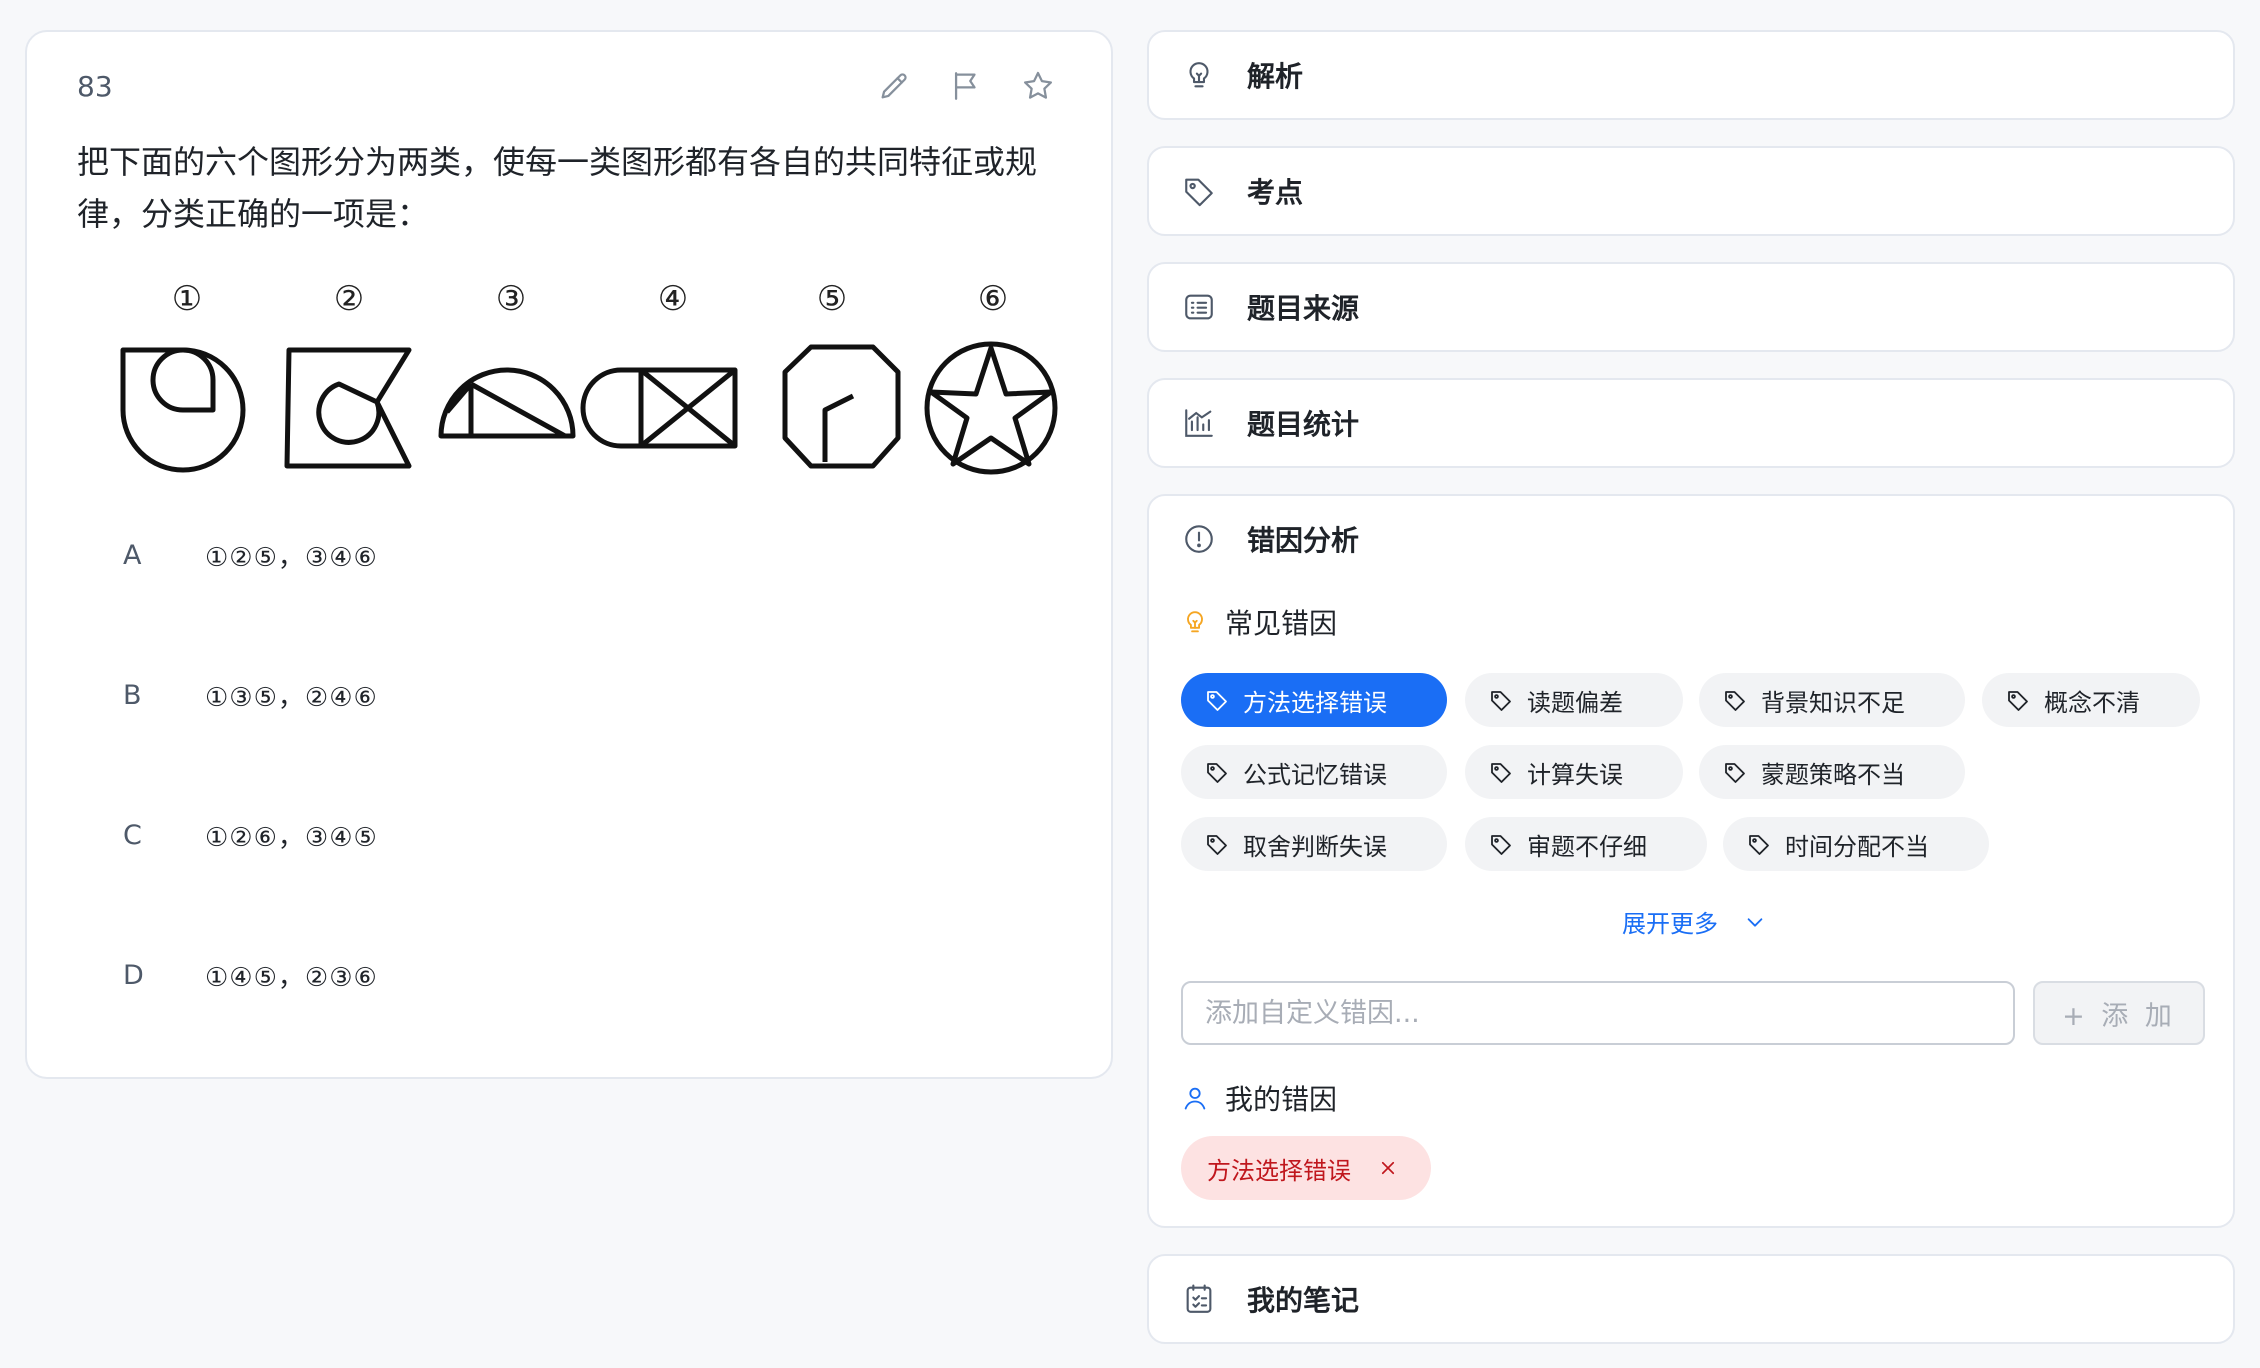 The image size is (2260, 1368). I want to click on panel-key-points-header: 考点, so click(1691, 191).